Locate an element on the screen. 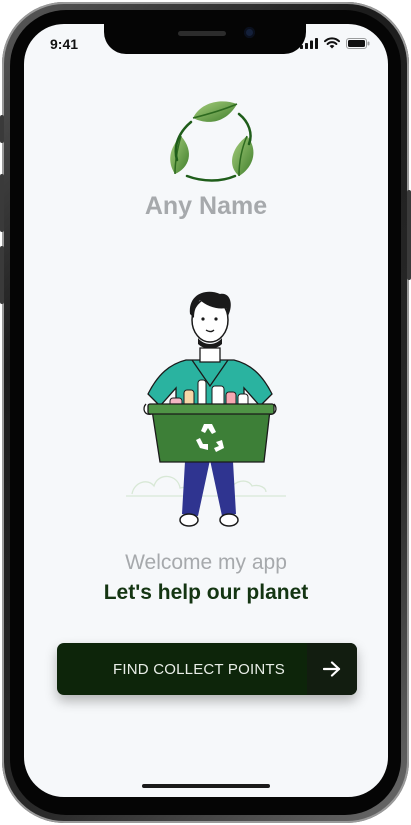 The height and width of the screenshot is (825, 411). wifi-icon is located at coordinates (332, 43).